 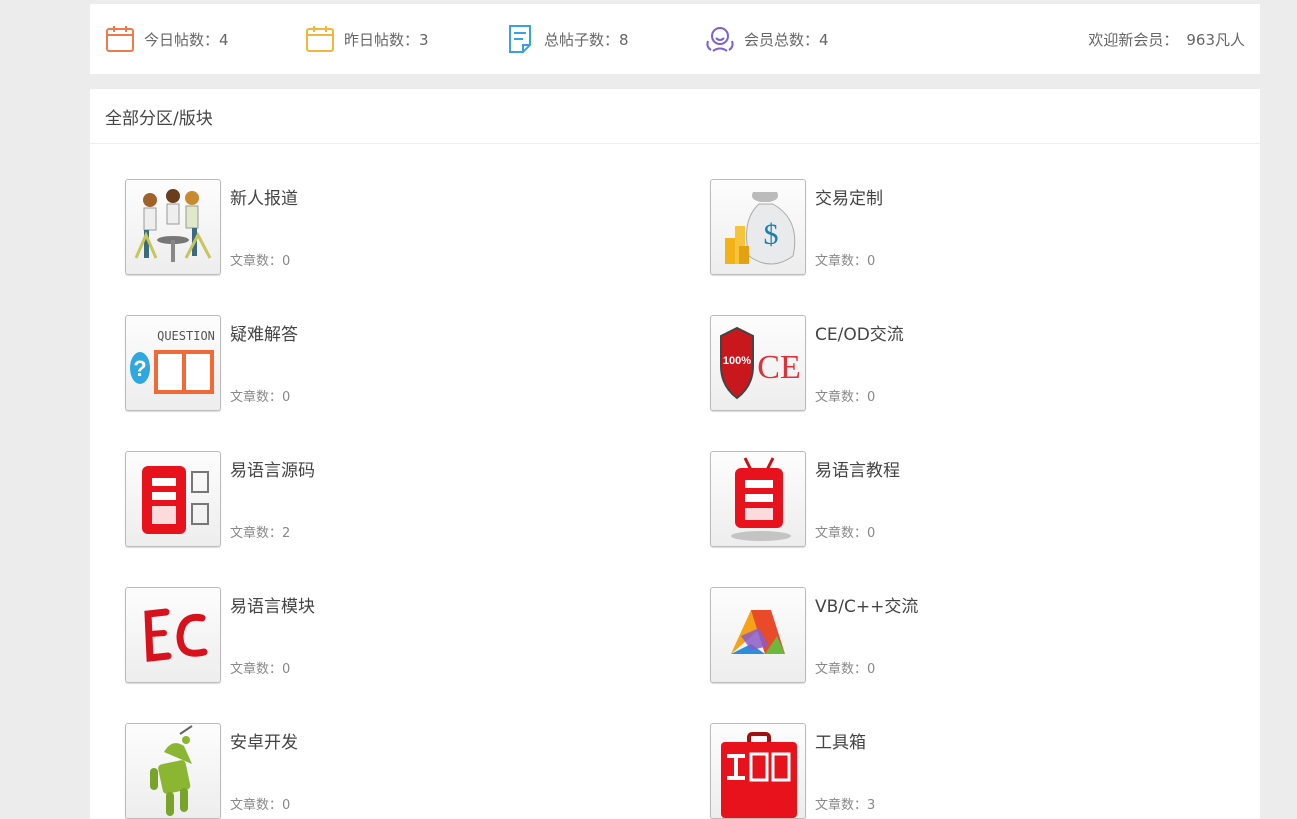 What do you see at coordinates (1215, 39) in the screenshot?
I see `new-member-link: 963凡人` at bounding box center [1215, 39].